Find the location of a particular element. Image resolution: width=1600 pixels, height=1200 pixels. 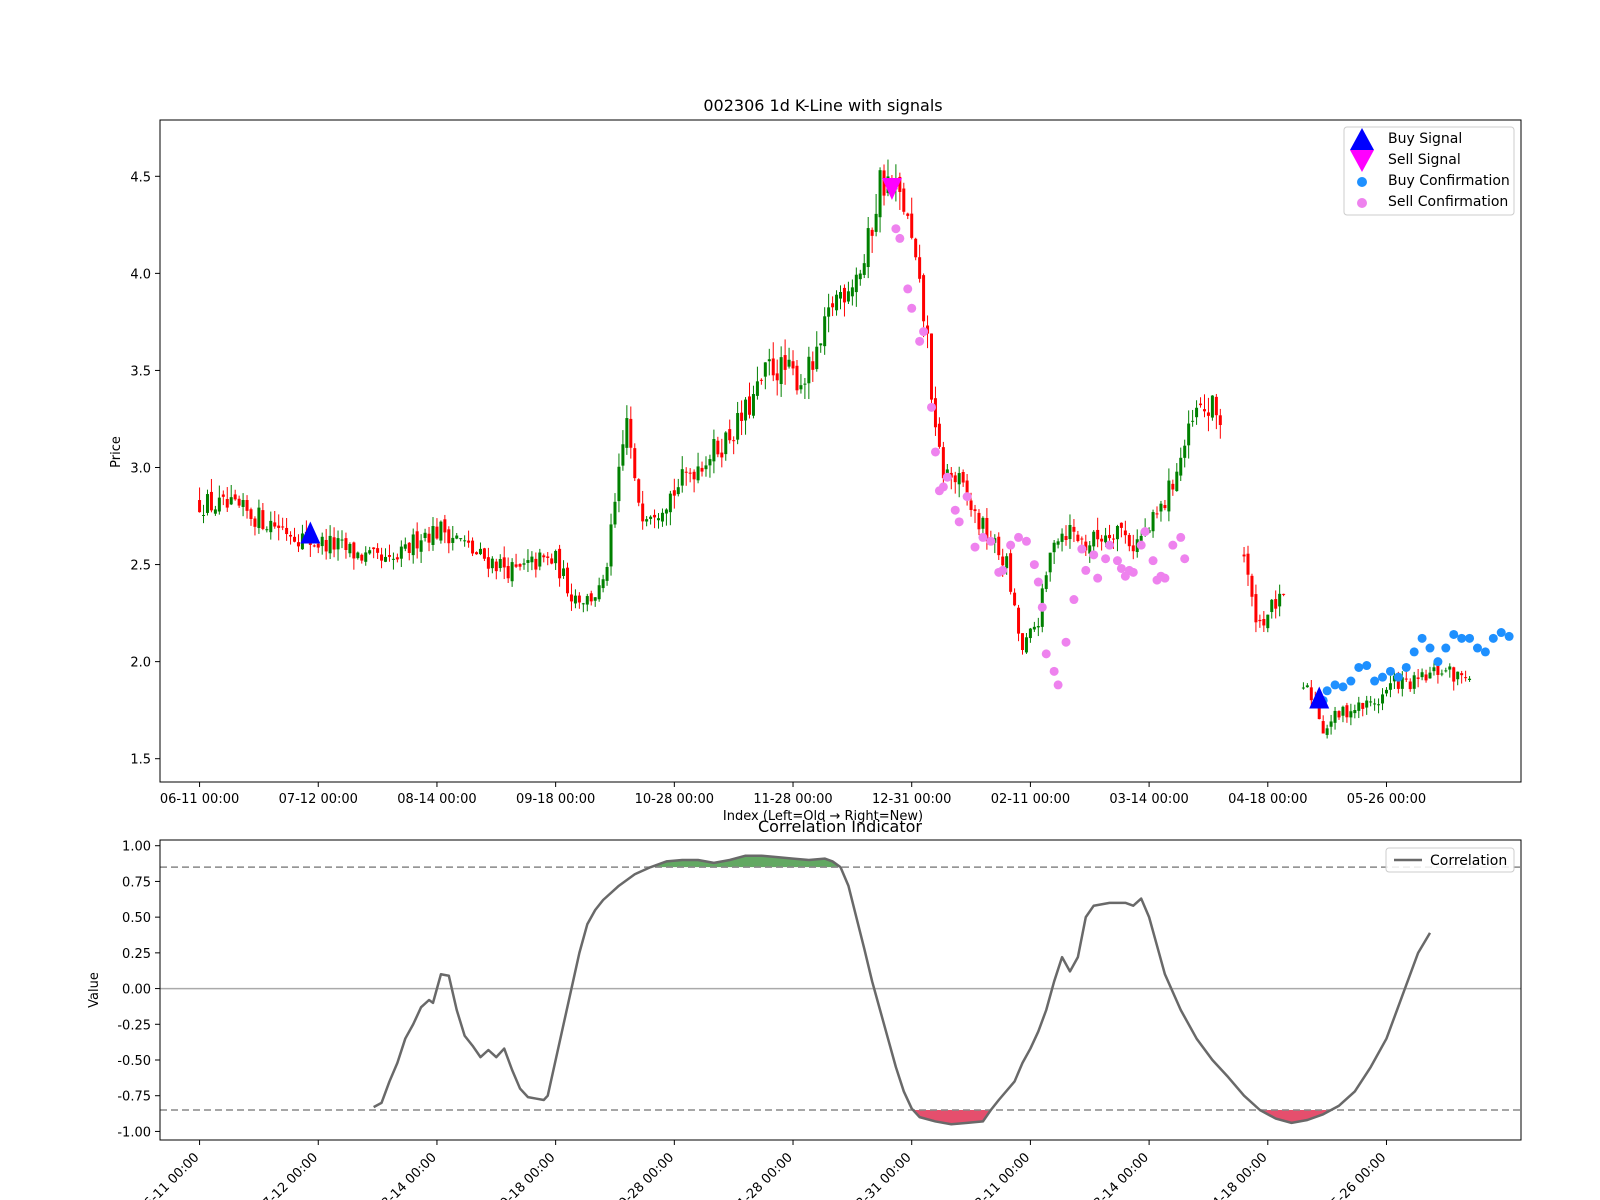

kline-y-axis-label: Price is located at coordinates (116, 452).